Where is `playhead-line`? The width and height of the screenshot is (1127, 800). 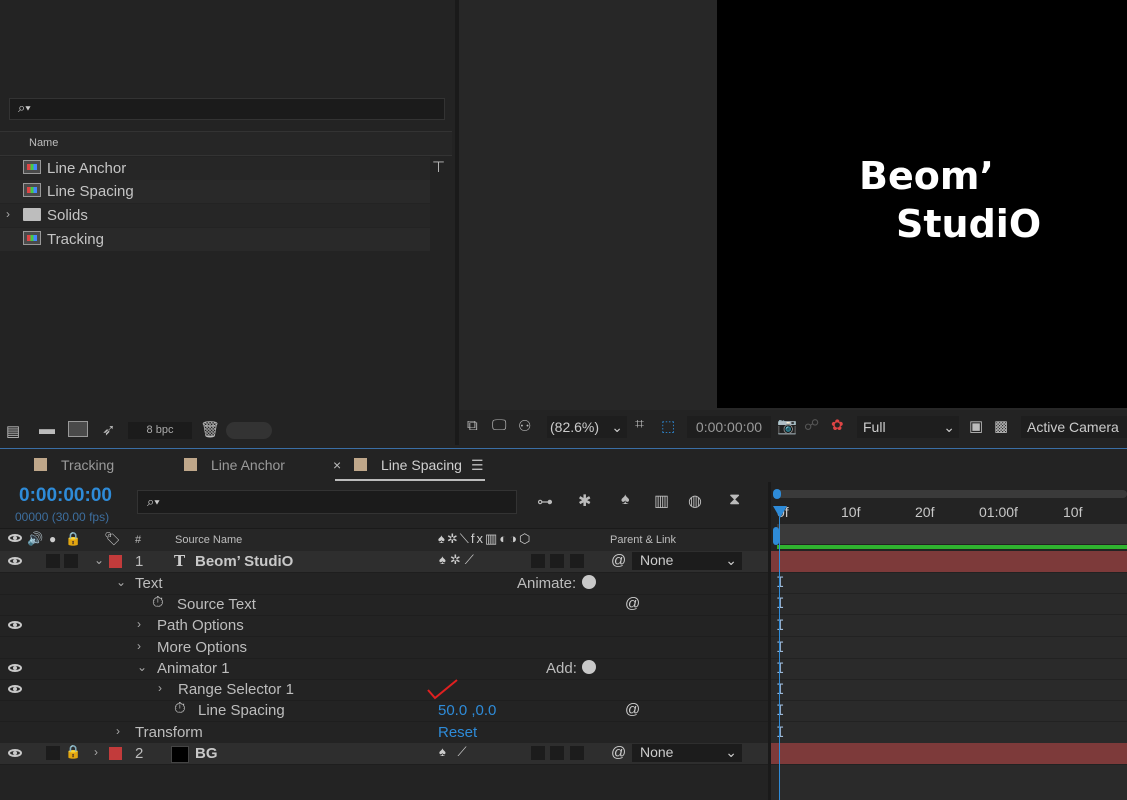 playhead-line is located at coordinates (779, 658).